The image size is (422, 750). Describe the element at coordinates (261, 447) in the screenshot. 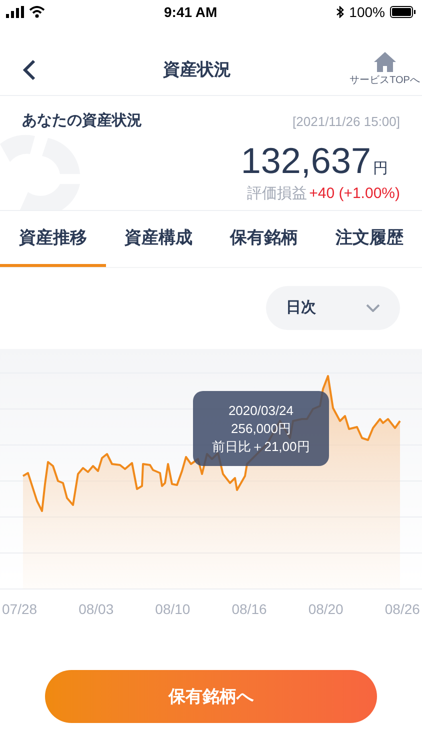

I see `tooltip-text: 前日比＋21,00円` at that location.